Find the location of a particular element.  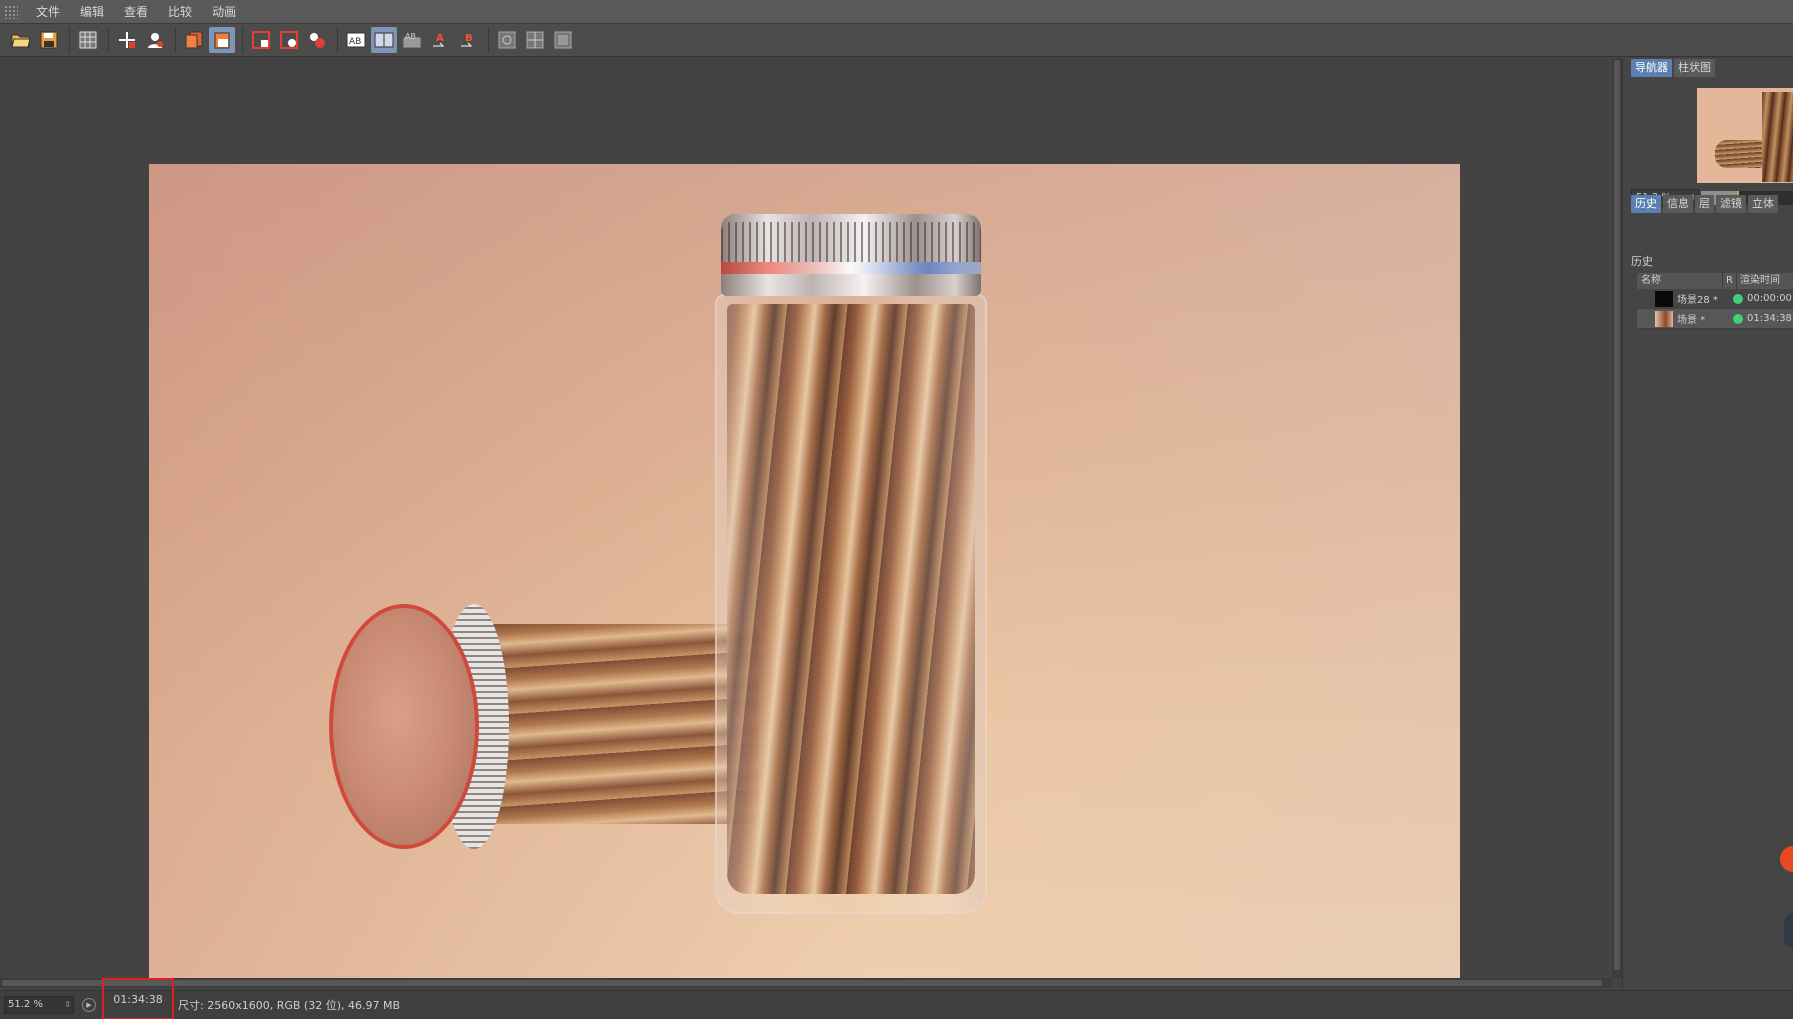

table-row: 场景 * 01:34:38 is located at coordinates (1715, 319).